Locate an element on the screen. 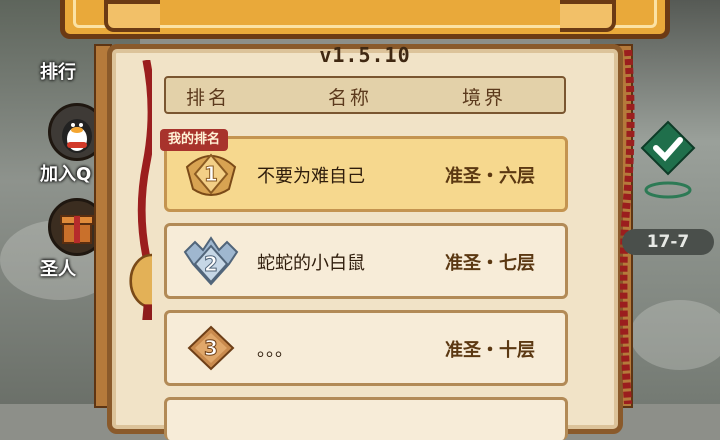 This screenshot has height=440, width=720. checkmark-icon is located at coordinates (668, 160).